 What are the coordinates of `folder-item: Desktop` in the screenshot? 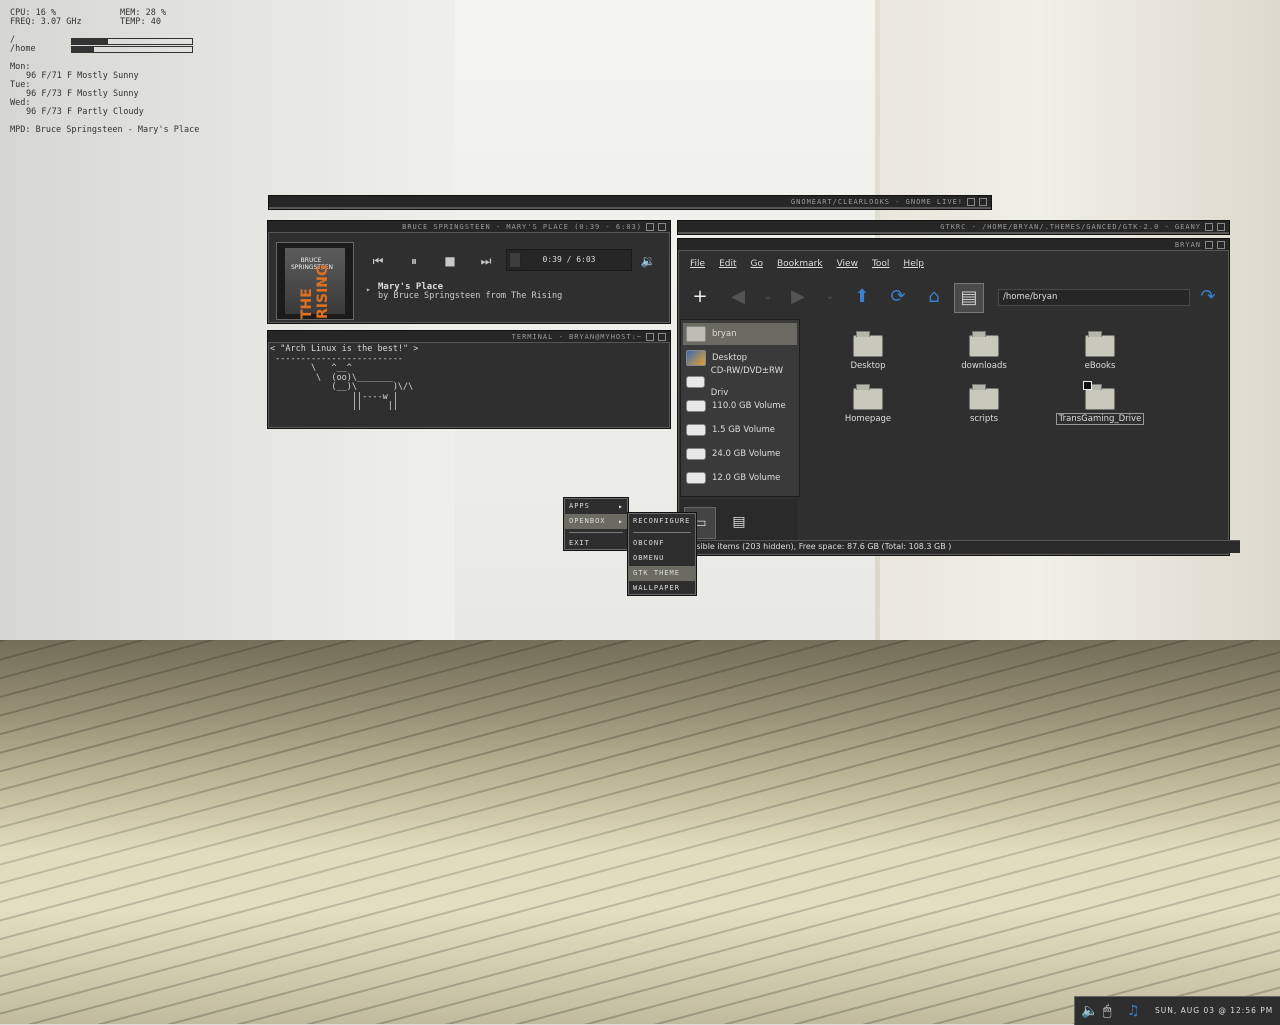 It's located at (868, 351).